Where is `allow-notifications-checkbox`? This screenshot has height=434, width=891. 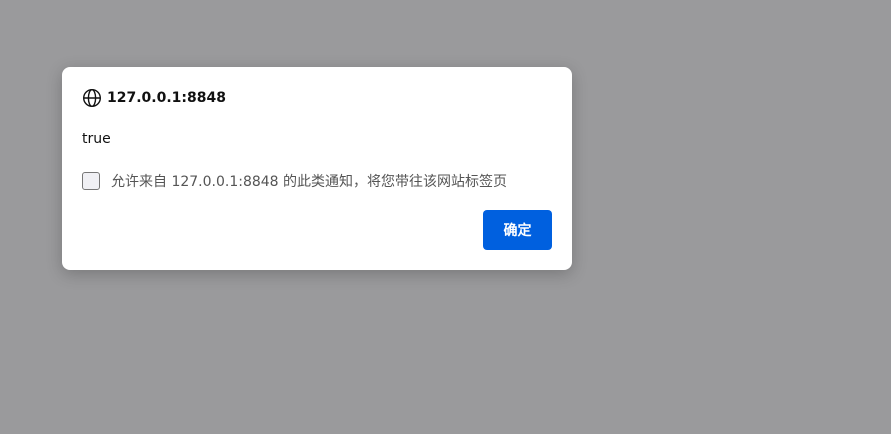
allow-notifications-checkbox is located at coordinates (91, 181).